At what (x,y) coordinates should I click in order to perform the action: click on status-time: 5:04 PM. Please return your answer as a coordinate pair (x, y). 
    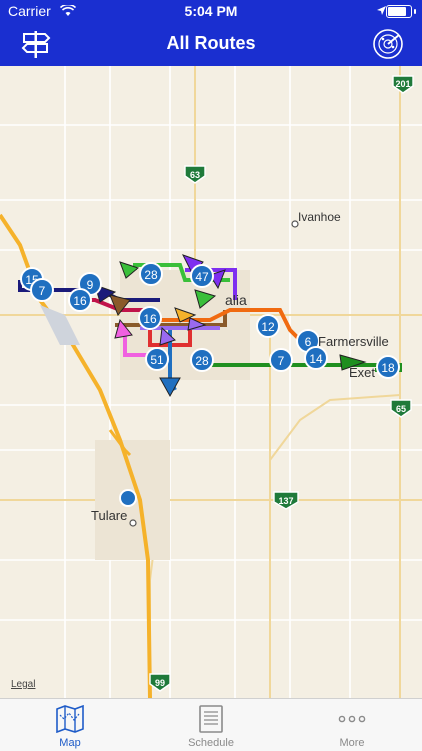
    Looking at the image, I should click on (211, 11).